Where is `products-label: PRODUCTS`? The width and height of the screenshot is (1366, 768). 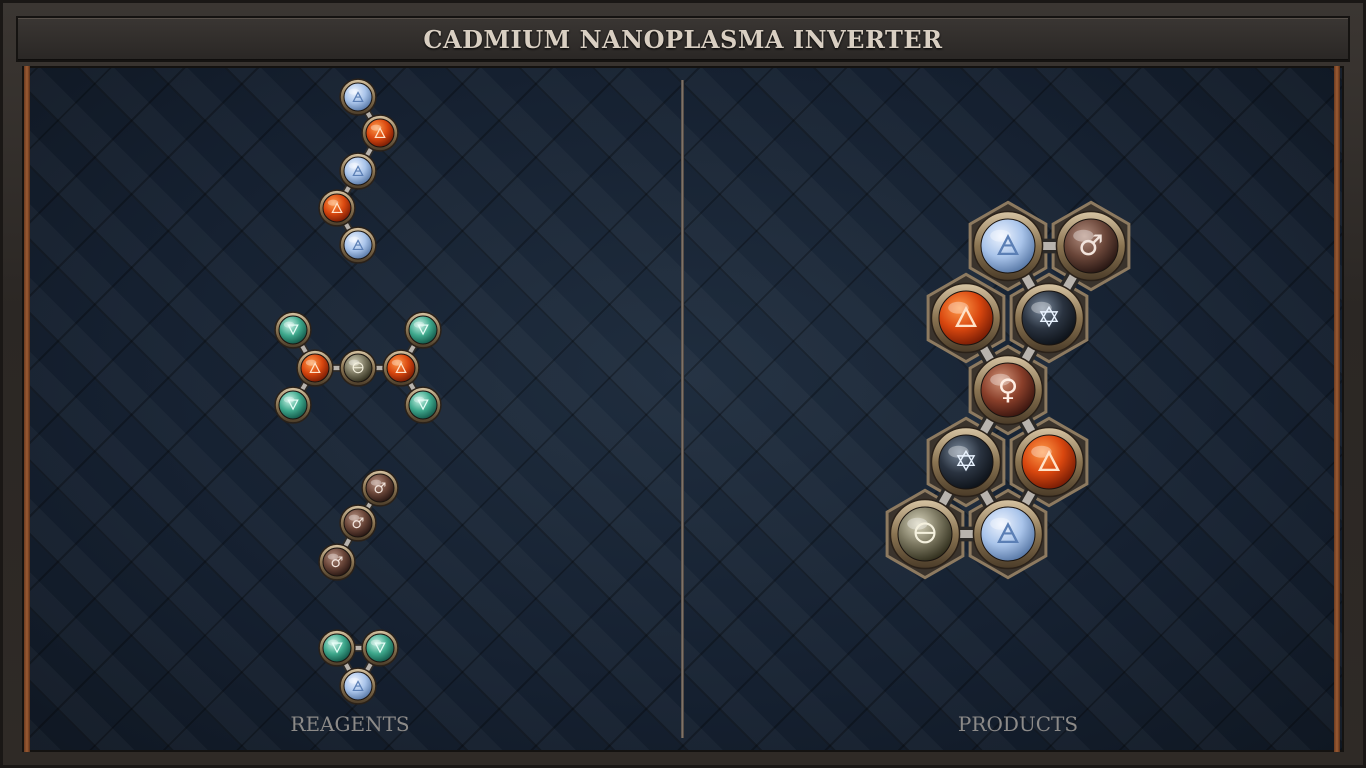 products-label: PRODUCTS is located at coordinates (1018, 724).